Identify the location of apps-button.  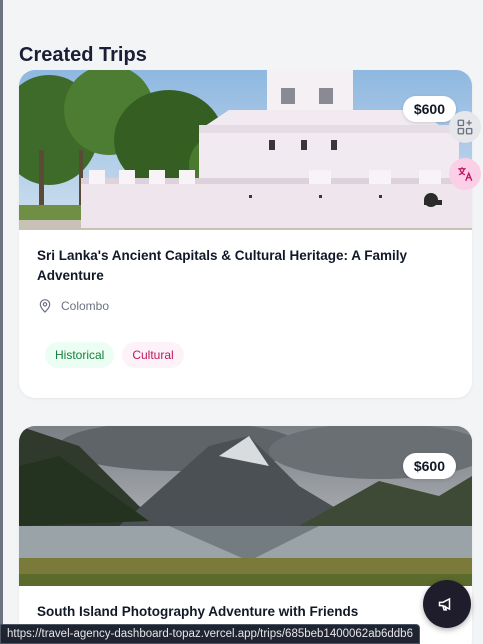
(465, 127).